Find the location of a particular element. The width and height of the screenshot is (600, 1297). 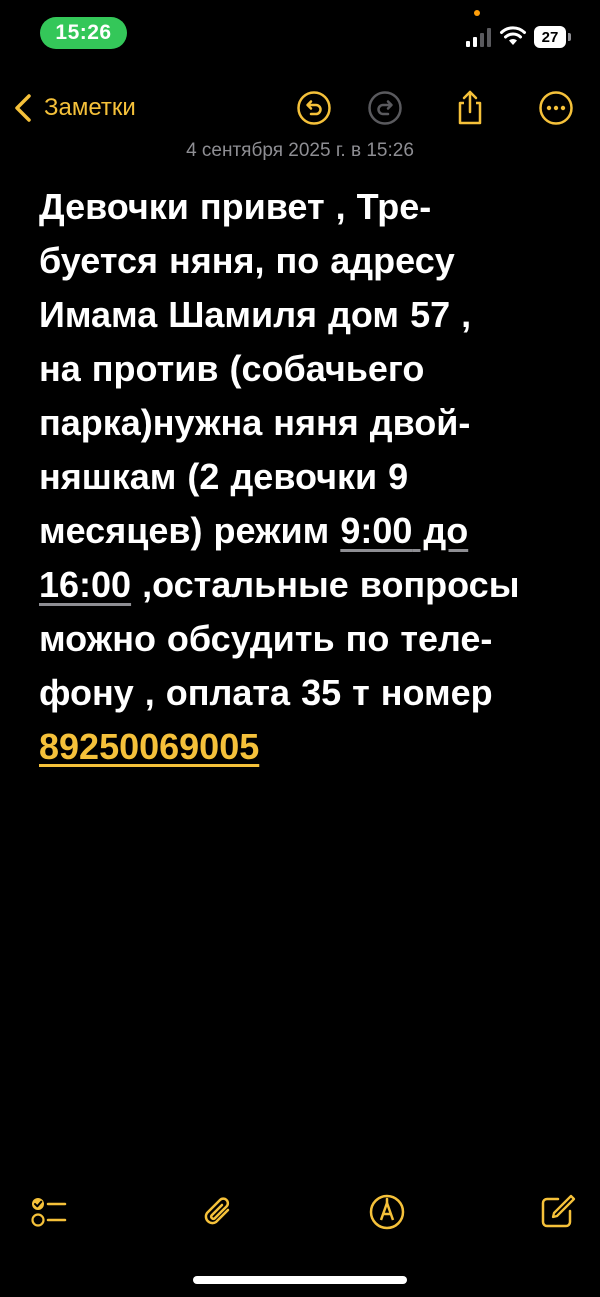

detected-time-range-end: 16:00 is located at coordinates (85, 584).